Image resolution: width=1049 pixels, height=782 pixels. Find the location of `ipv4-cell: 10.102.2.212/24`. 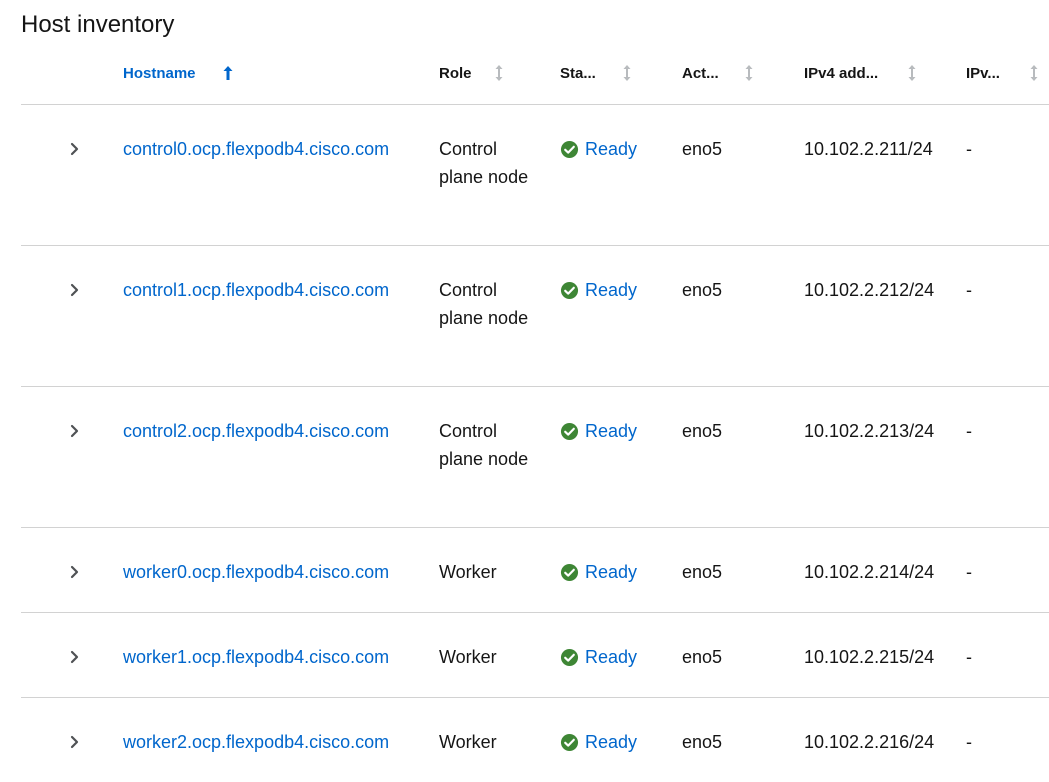

ipv4-cell: 10.102.2.212/24 is located at coordinates (869, 290).